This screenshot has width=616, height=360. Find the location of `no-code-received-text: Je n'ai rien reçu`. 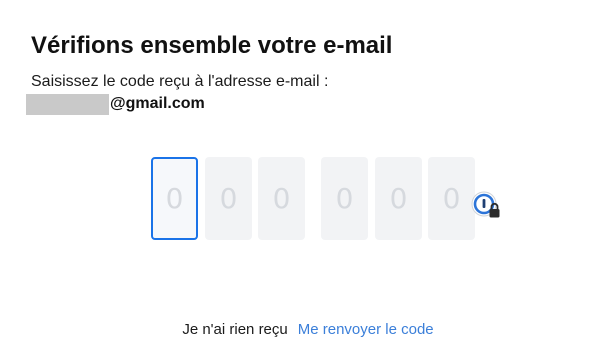

no-code-received-text: Je n'ai rien reçu is located at coordinates (235, 329).